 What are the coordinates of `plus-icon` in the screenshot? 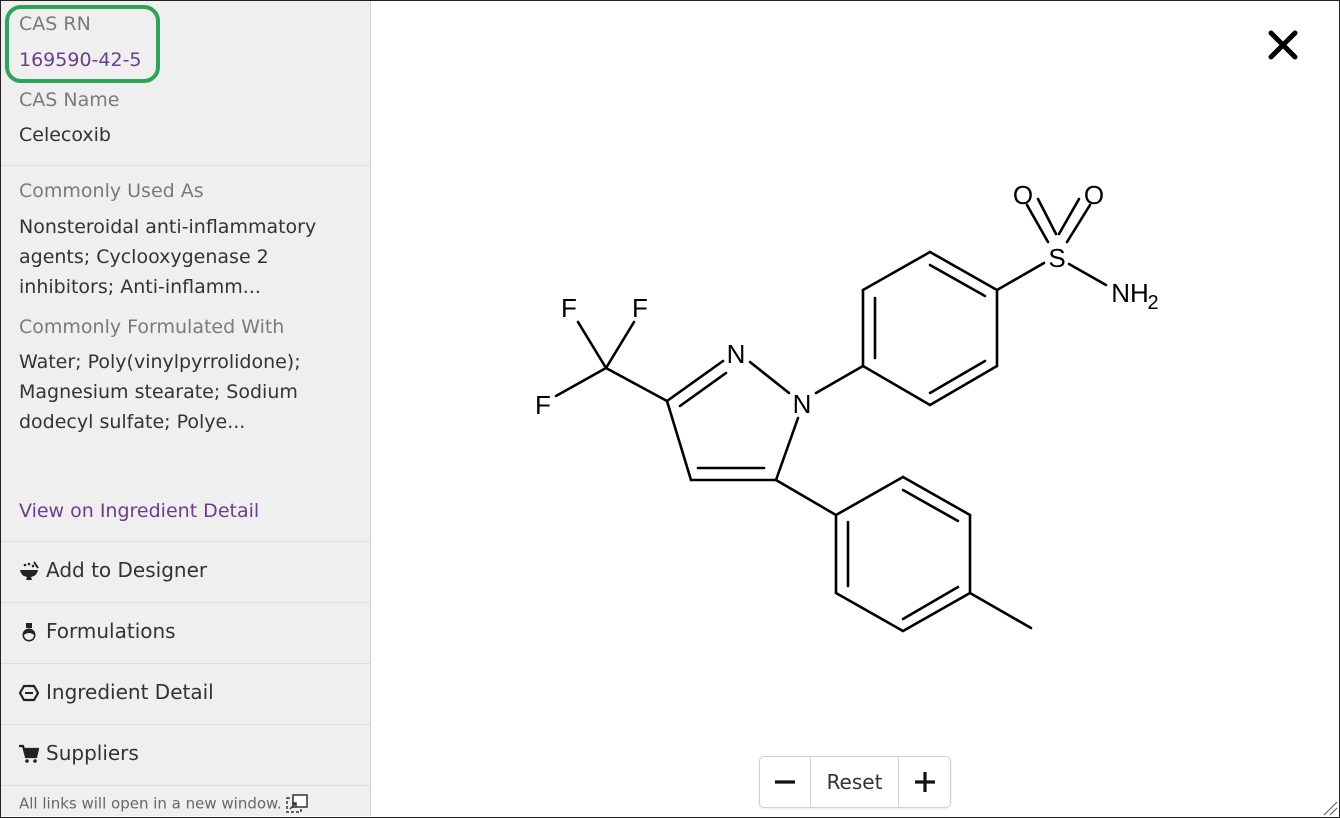 It's located at (924, 782).